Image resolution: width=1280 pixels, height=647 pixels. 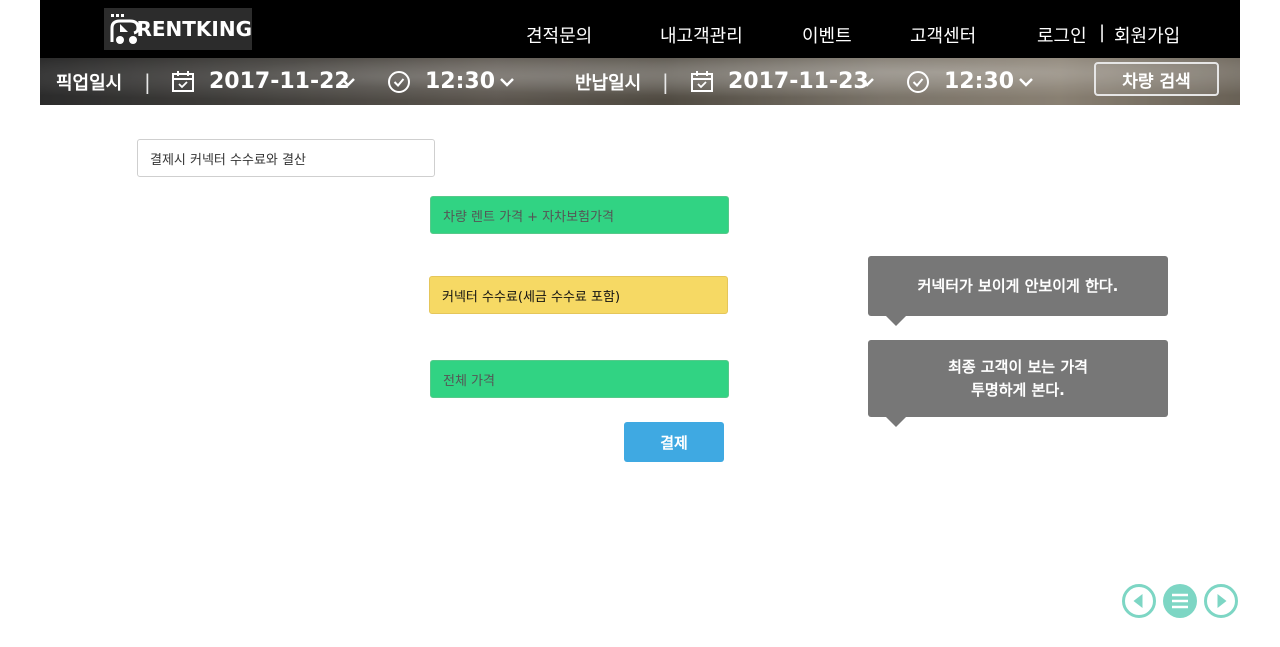 What do you see at coordinates (507, 81) in the screenshot?
I see `pickup-time-chevron-down-icon` at bounding box center [507, 81].